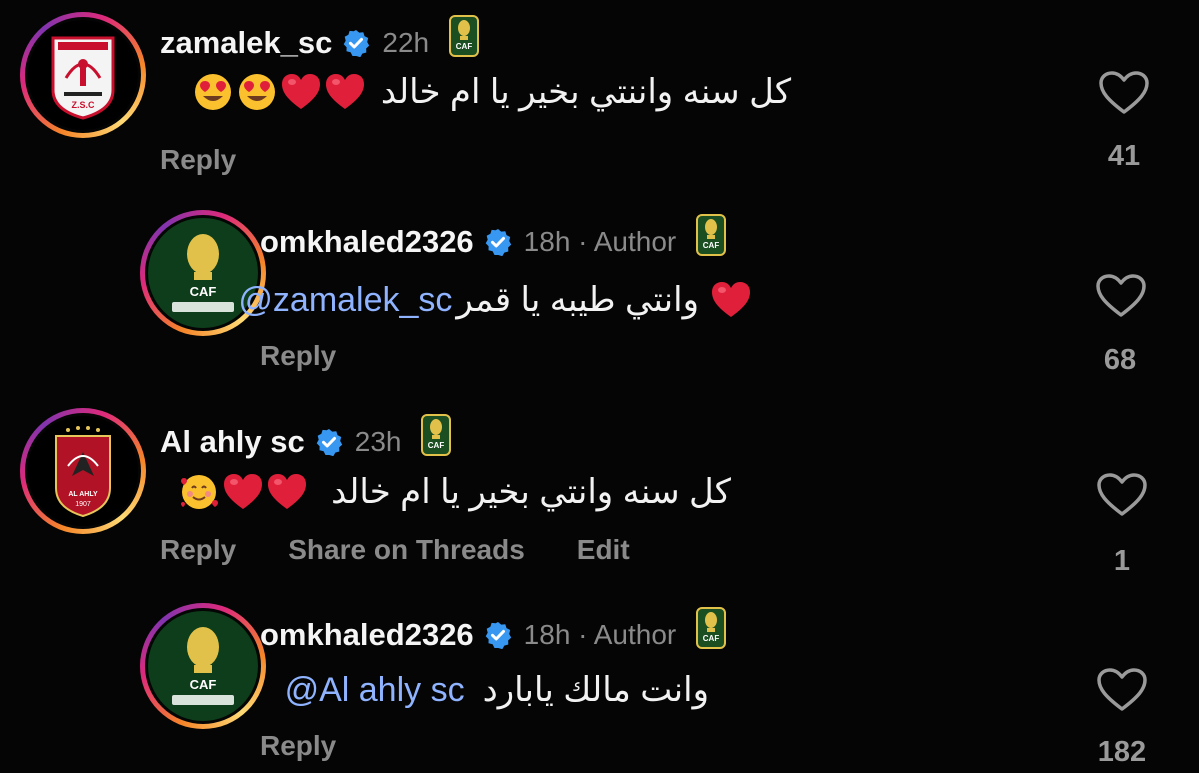 The height and width of the screenshot is (773, 1199). I want to click on username: Al ahly sc, so click(232, 442).